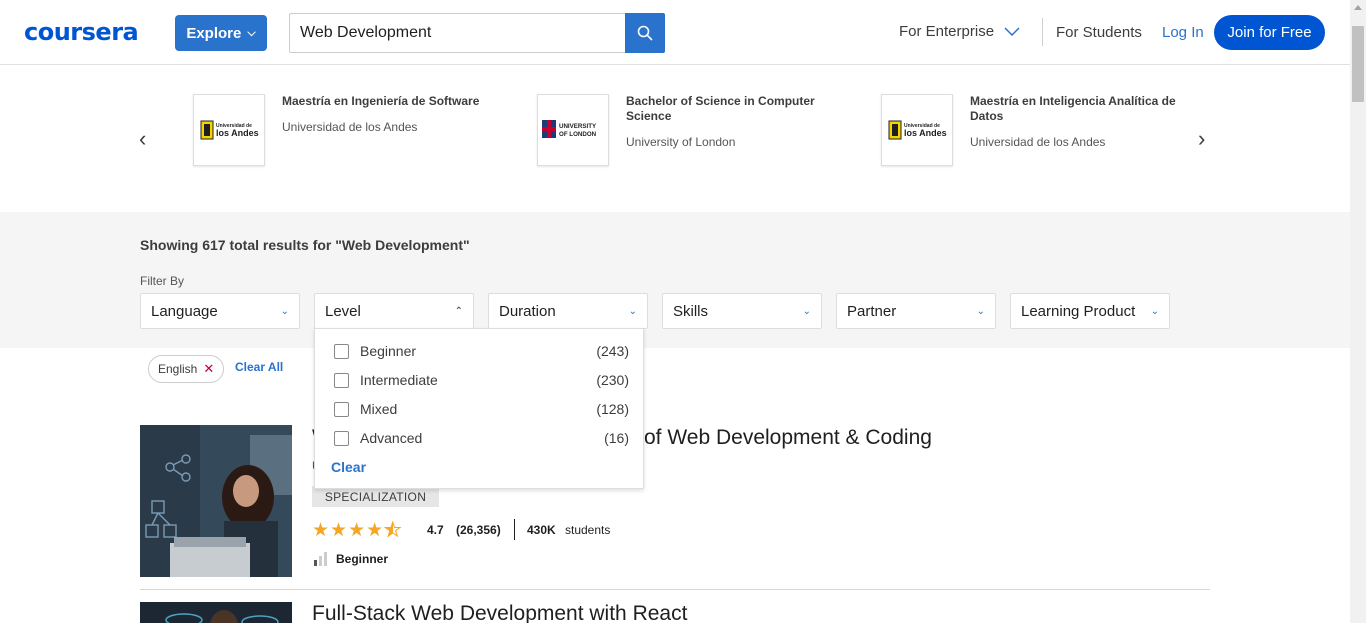 This screenshot has height=623, width=1366. Describe the element at coordinates (612, 380) in the screenshot. I see `level-option-count: (230)` at that location.